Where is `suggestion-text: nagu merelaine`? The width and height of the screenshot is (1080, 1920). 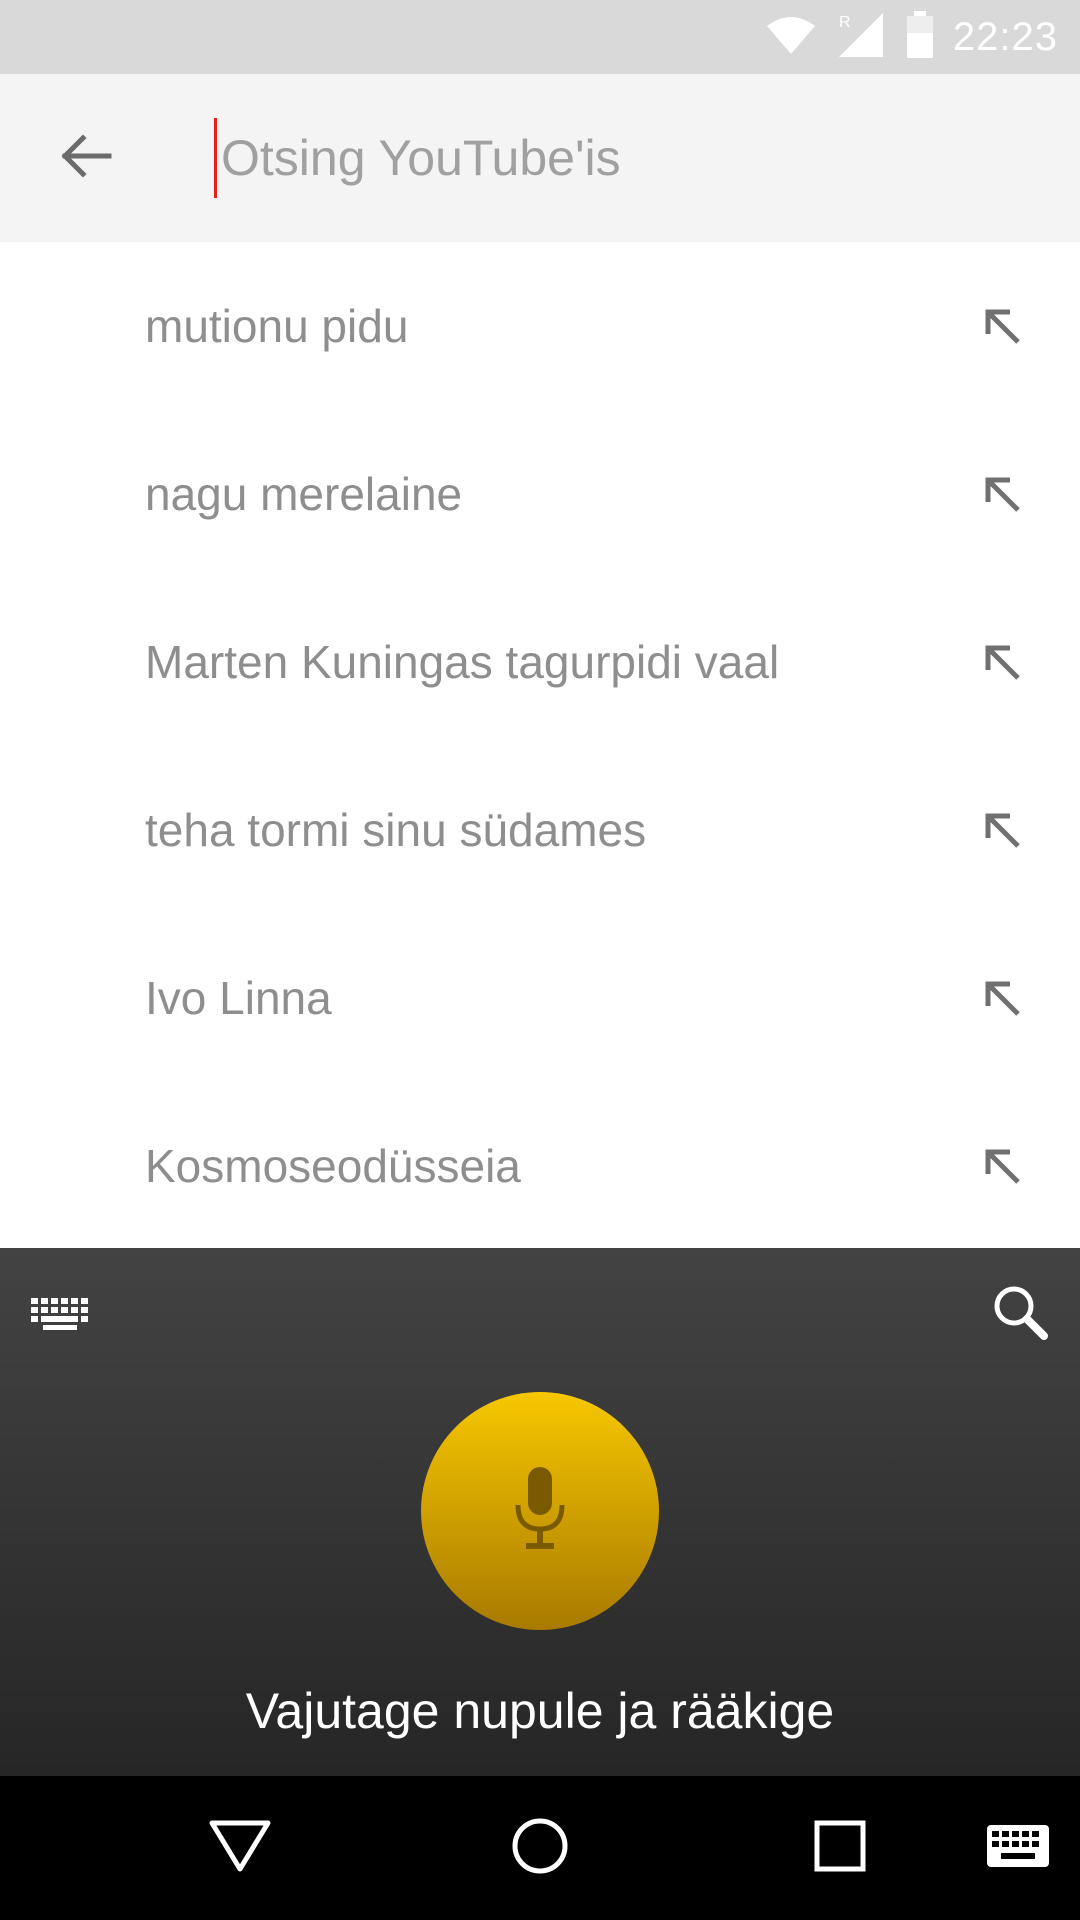
suggestion-text: nagu merelaine is located at coordinates (304, 494).